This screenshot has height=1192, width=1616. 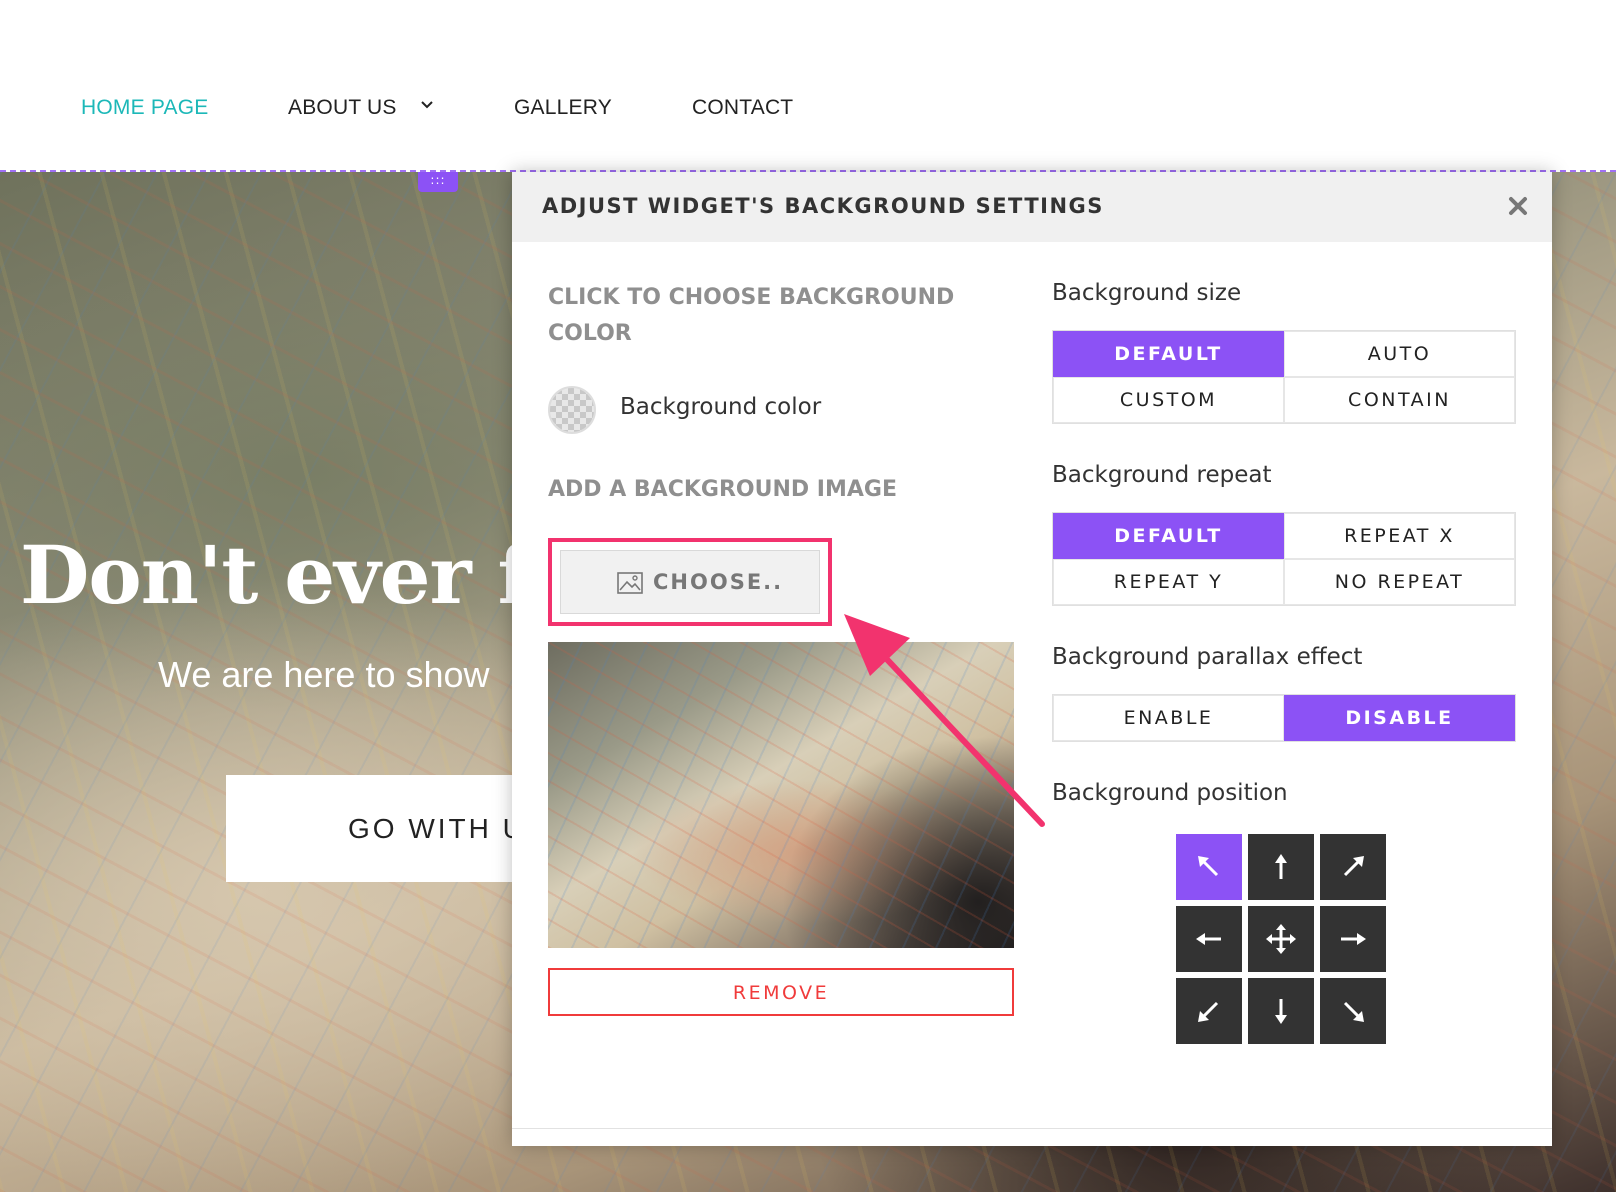 What do you see at coordinates (1518, 206) in the screenshot?
I see `close-icon` at bounding box center [1518, 206].